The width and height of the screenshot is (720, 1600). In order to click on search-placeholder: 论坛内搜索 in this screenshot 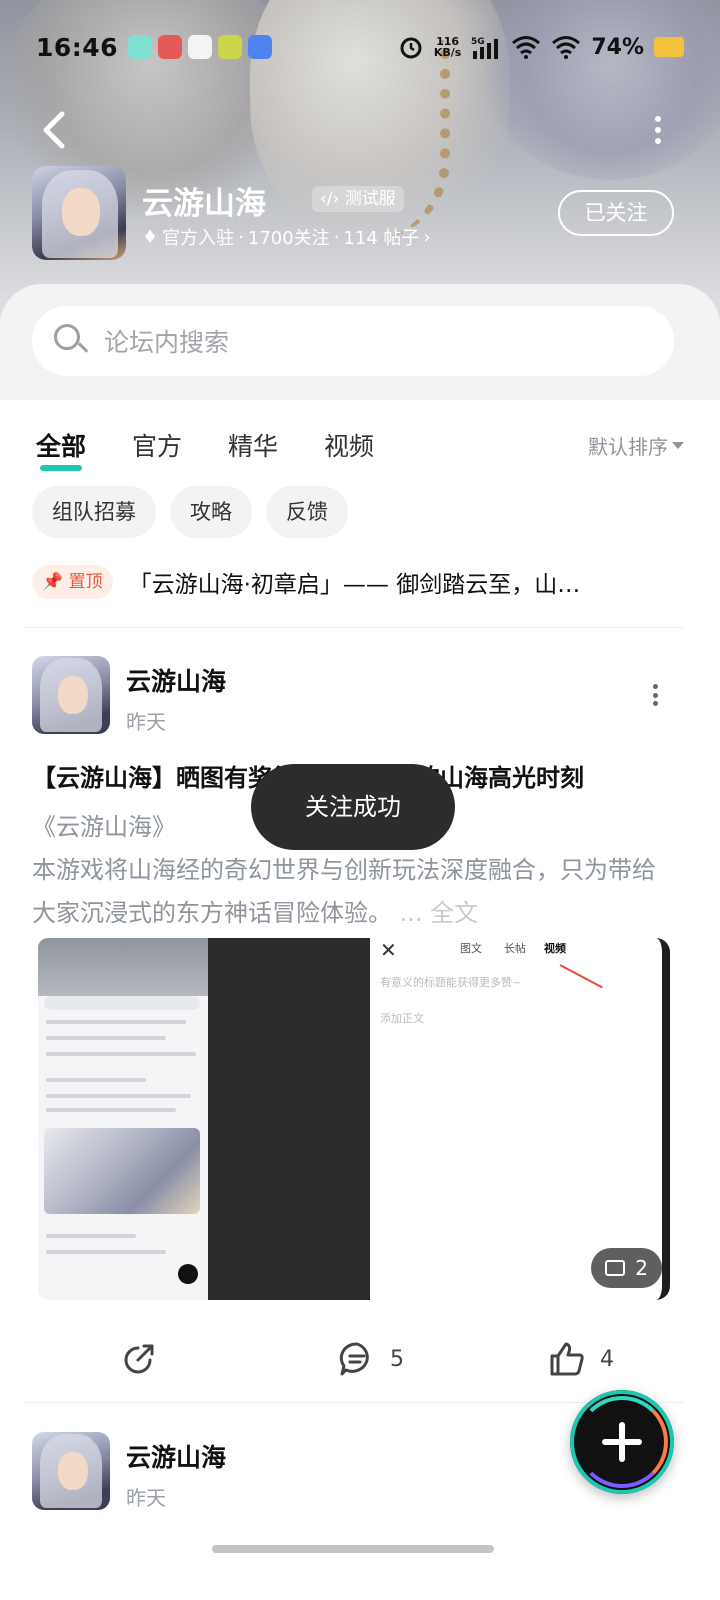, I will do `click(167, 342)`.